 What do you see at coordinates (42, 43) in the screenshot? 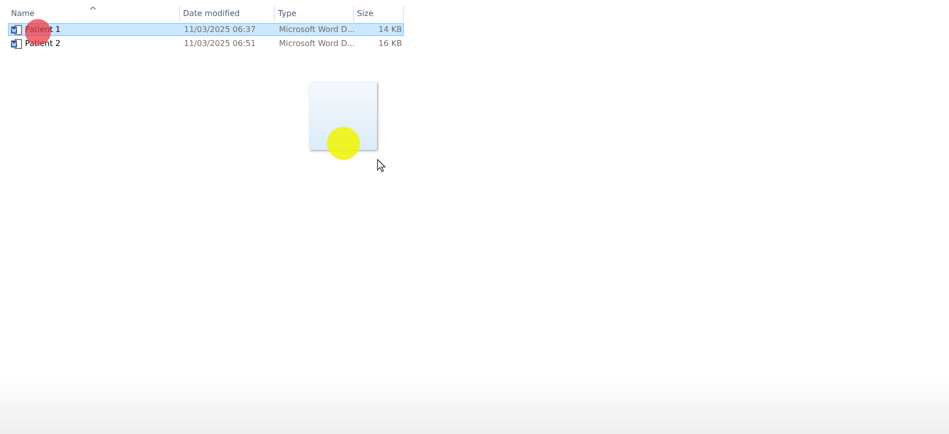
I see `file-name: Patient 2` at bounding box center [42, 43].